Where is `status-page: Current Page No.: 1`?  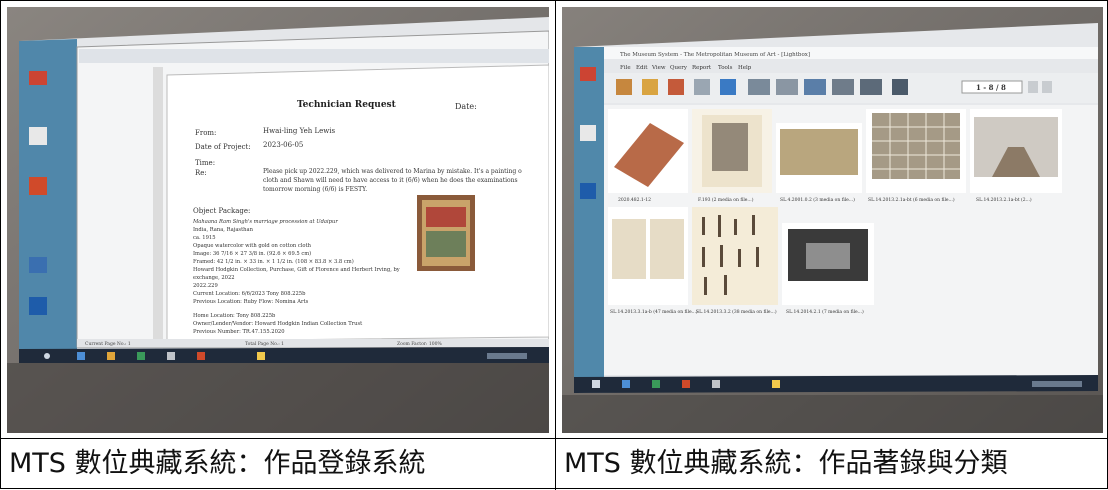
status-page: Current Page No.: 1 is located at coordinates (108, 344).